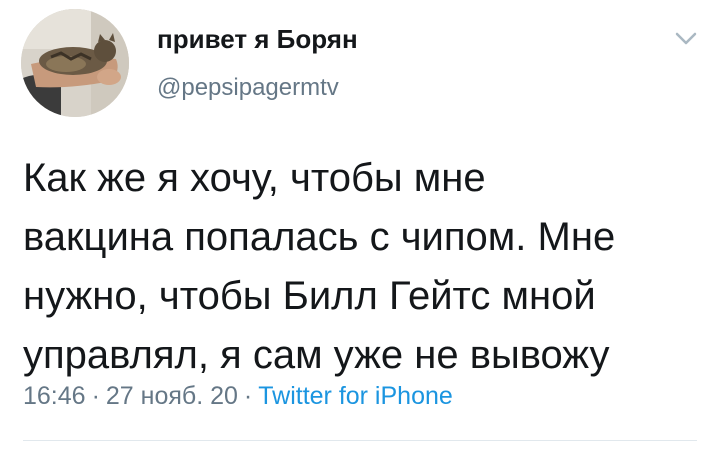 The height and width of the screenshot is (463, 720). I want to click on divider, so click(360, 440).